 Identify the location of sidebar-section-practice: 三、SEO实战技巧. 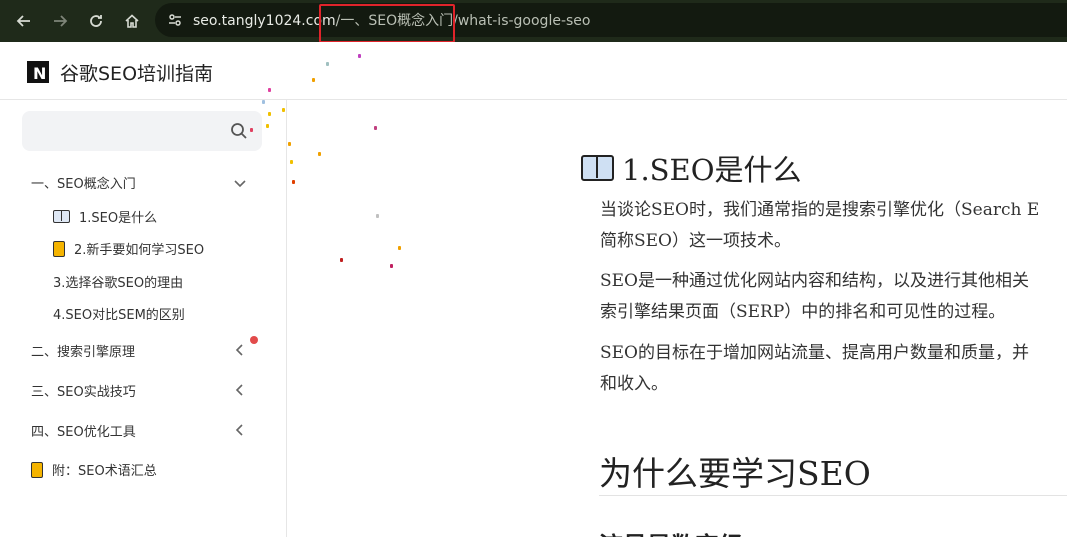
(83, 390).